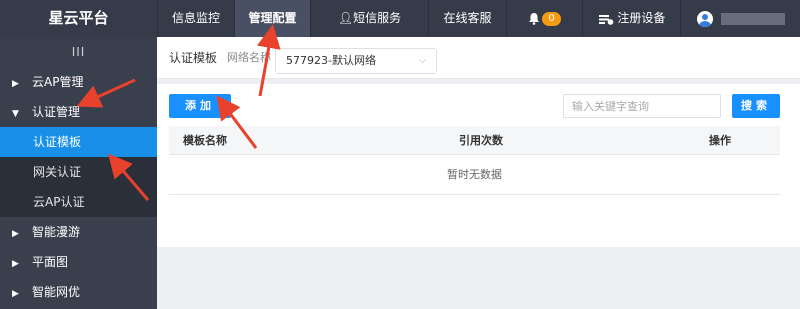 This screenshot has height=309, width=800. I want to click on top-navbar: 星云平台 信息监控 管理配置 👤︎短信服务 在线客服 0 注册设备, so click(400, 18).